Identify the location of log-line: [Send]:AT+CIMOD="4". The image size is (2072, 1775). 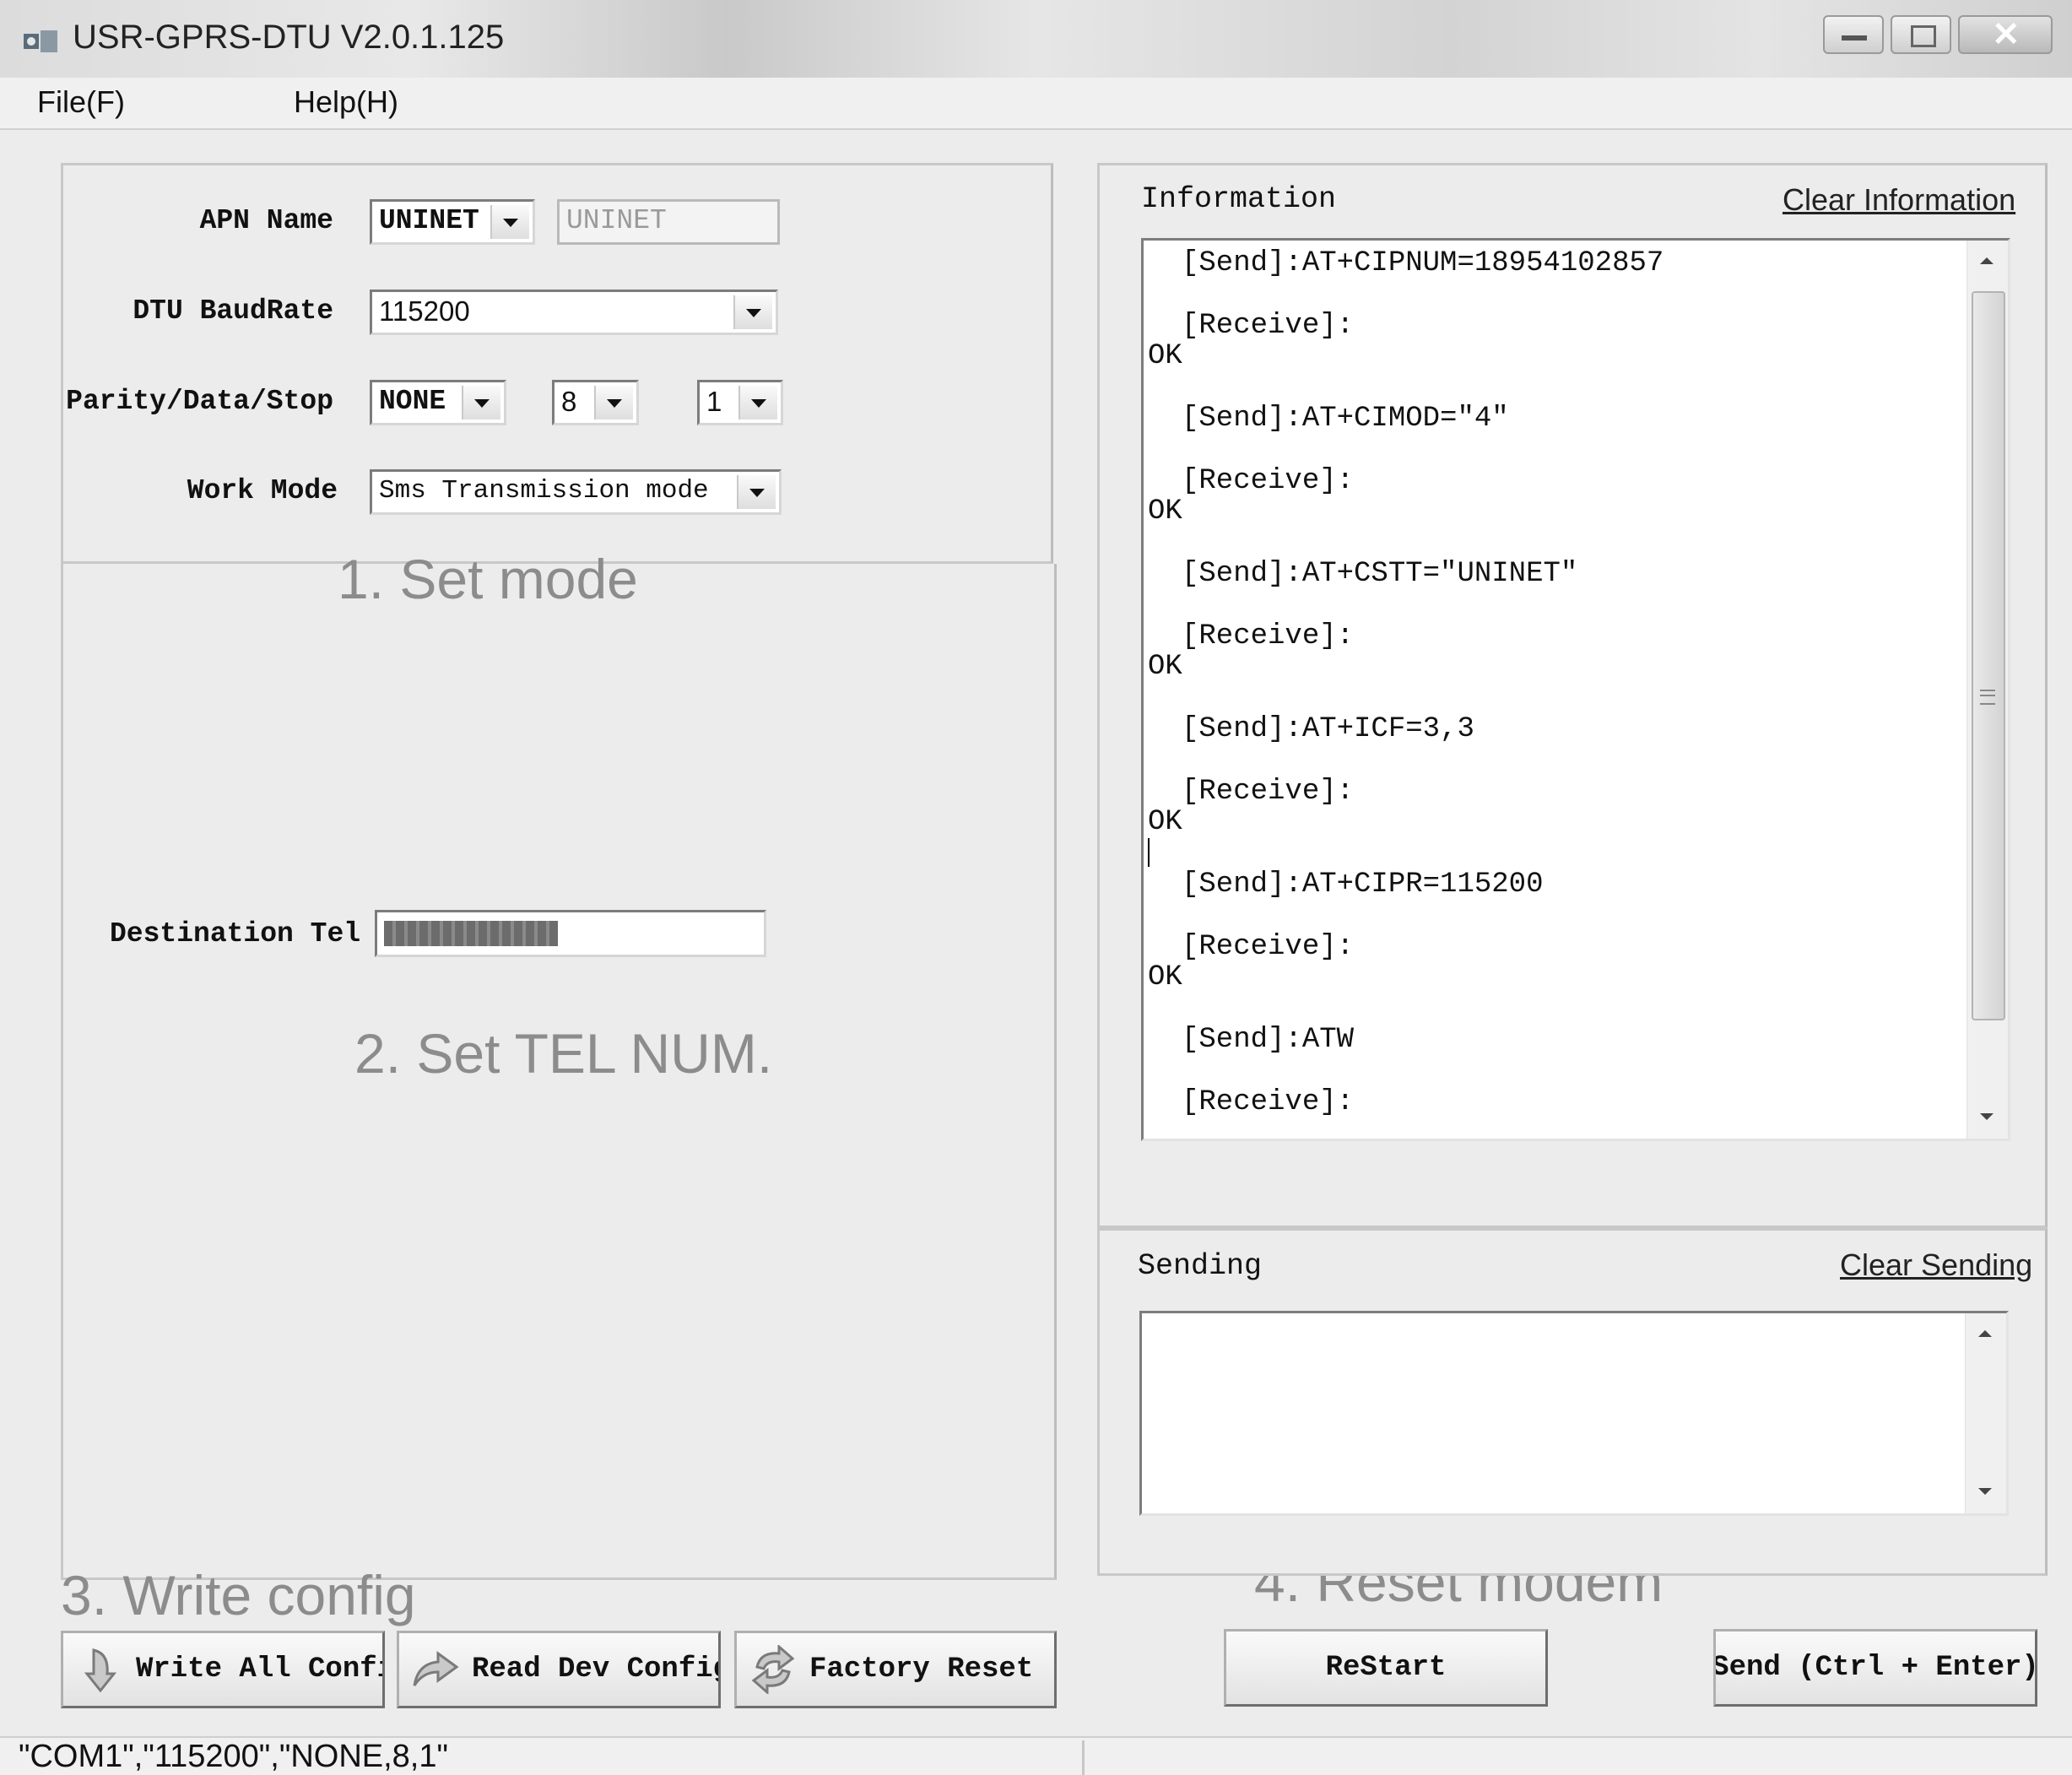
(1345, 419).